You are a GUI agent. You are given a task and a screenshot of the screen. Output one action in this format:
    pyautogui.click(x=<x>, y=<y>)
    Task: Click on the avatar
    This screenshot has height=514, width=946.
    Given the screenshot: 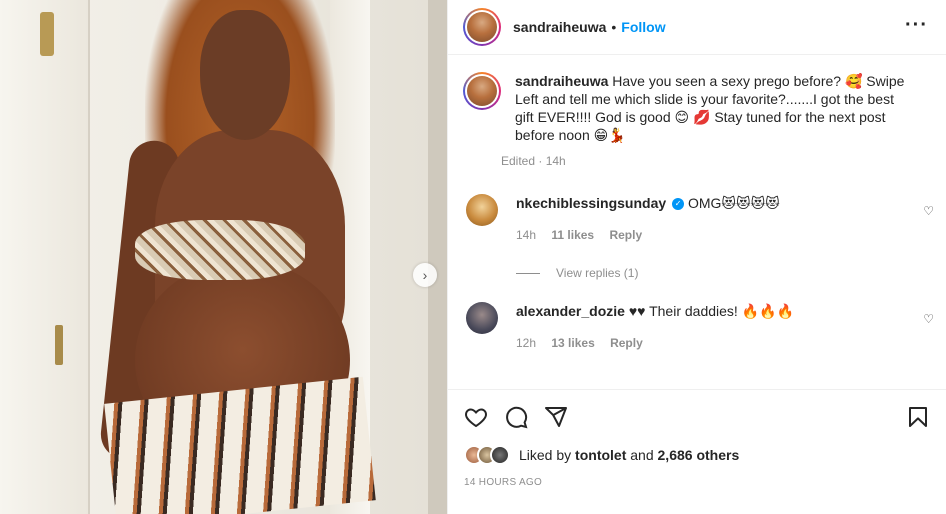 What is the action you would take?
    pyautogui.click(x=482, y=27)
    